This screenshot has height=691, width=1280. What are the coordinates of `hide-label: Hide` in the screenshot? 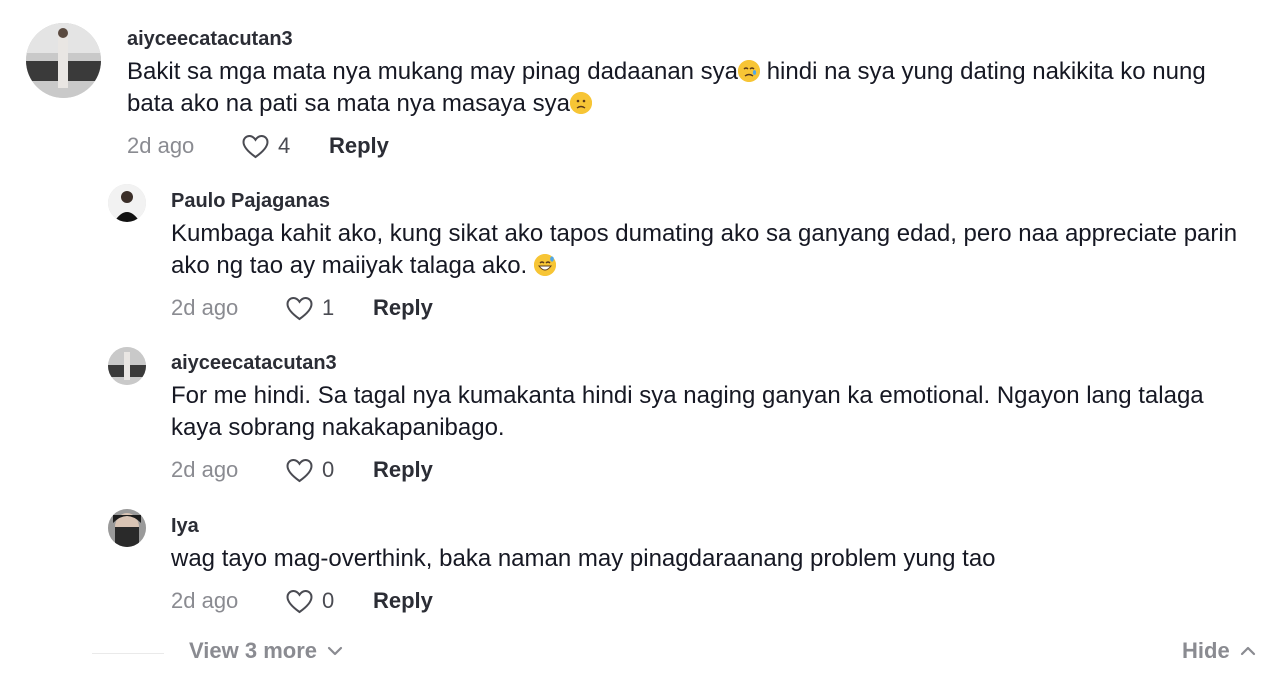 It's located at (1206, 650).